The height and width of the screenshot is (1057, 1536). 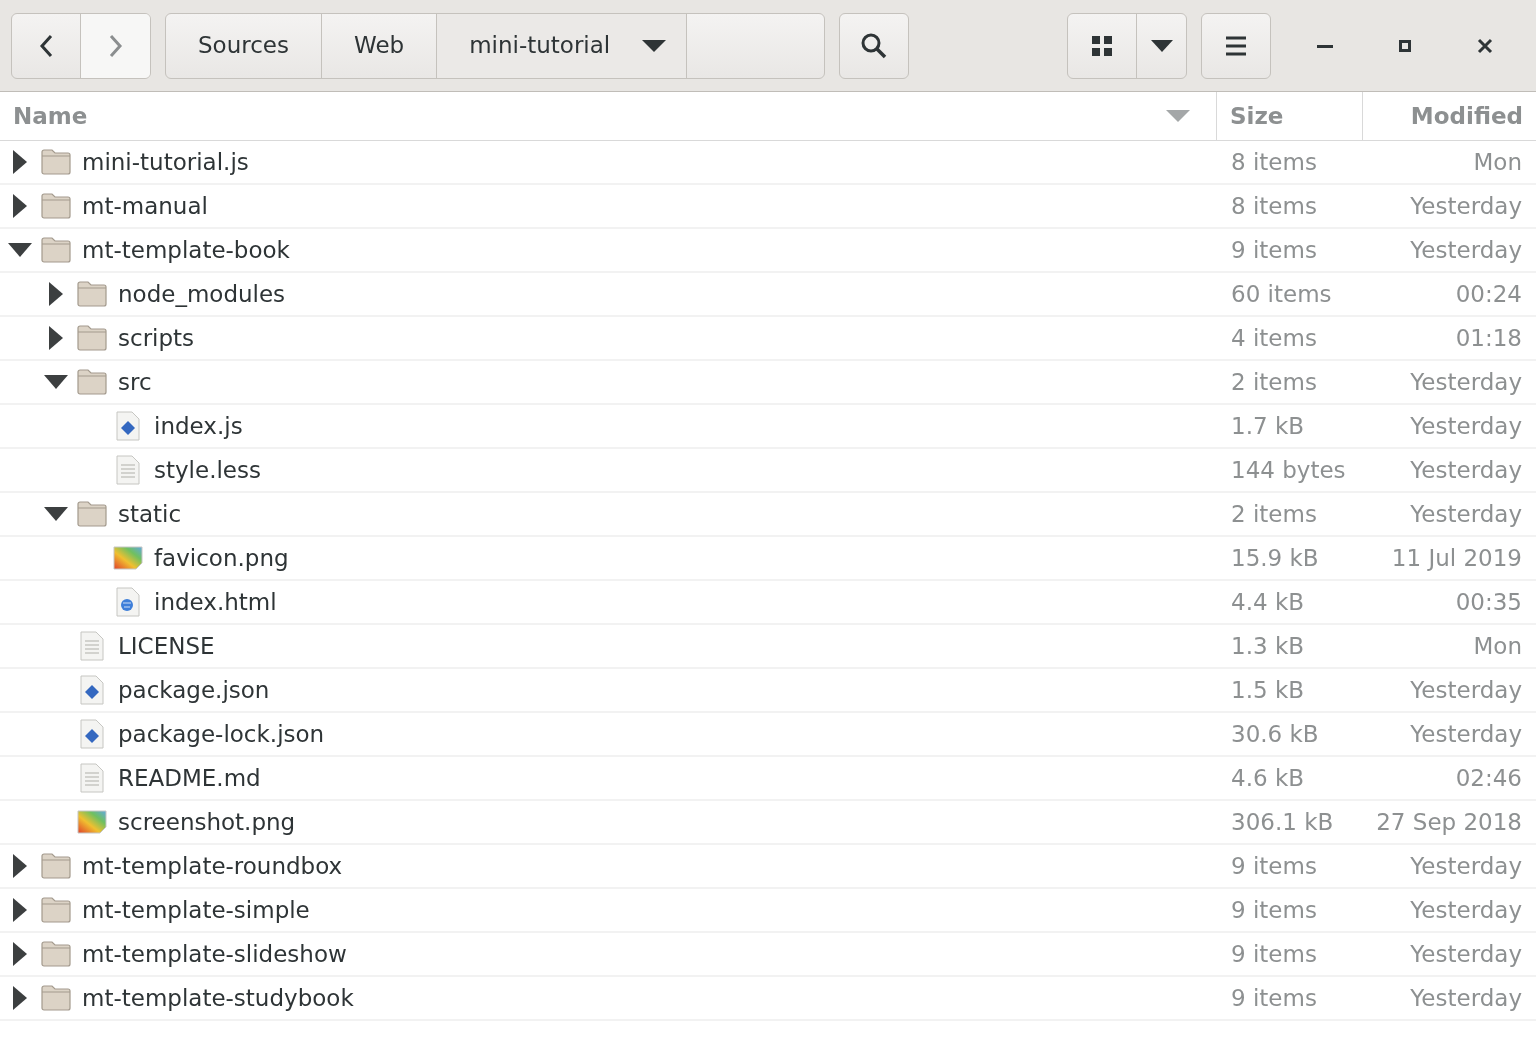 I want to click on file-size: 4.4 kB, so click(x=1267, y=601).